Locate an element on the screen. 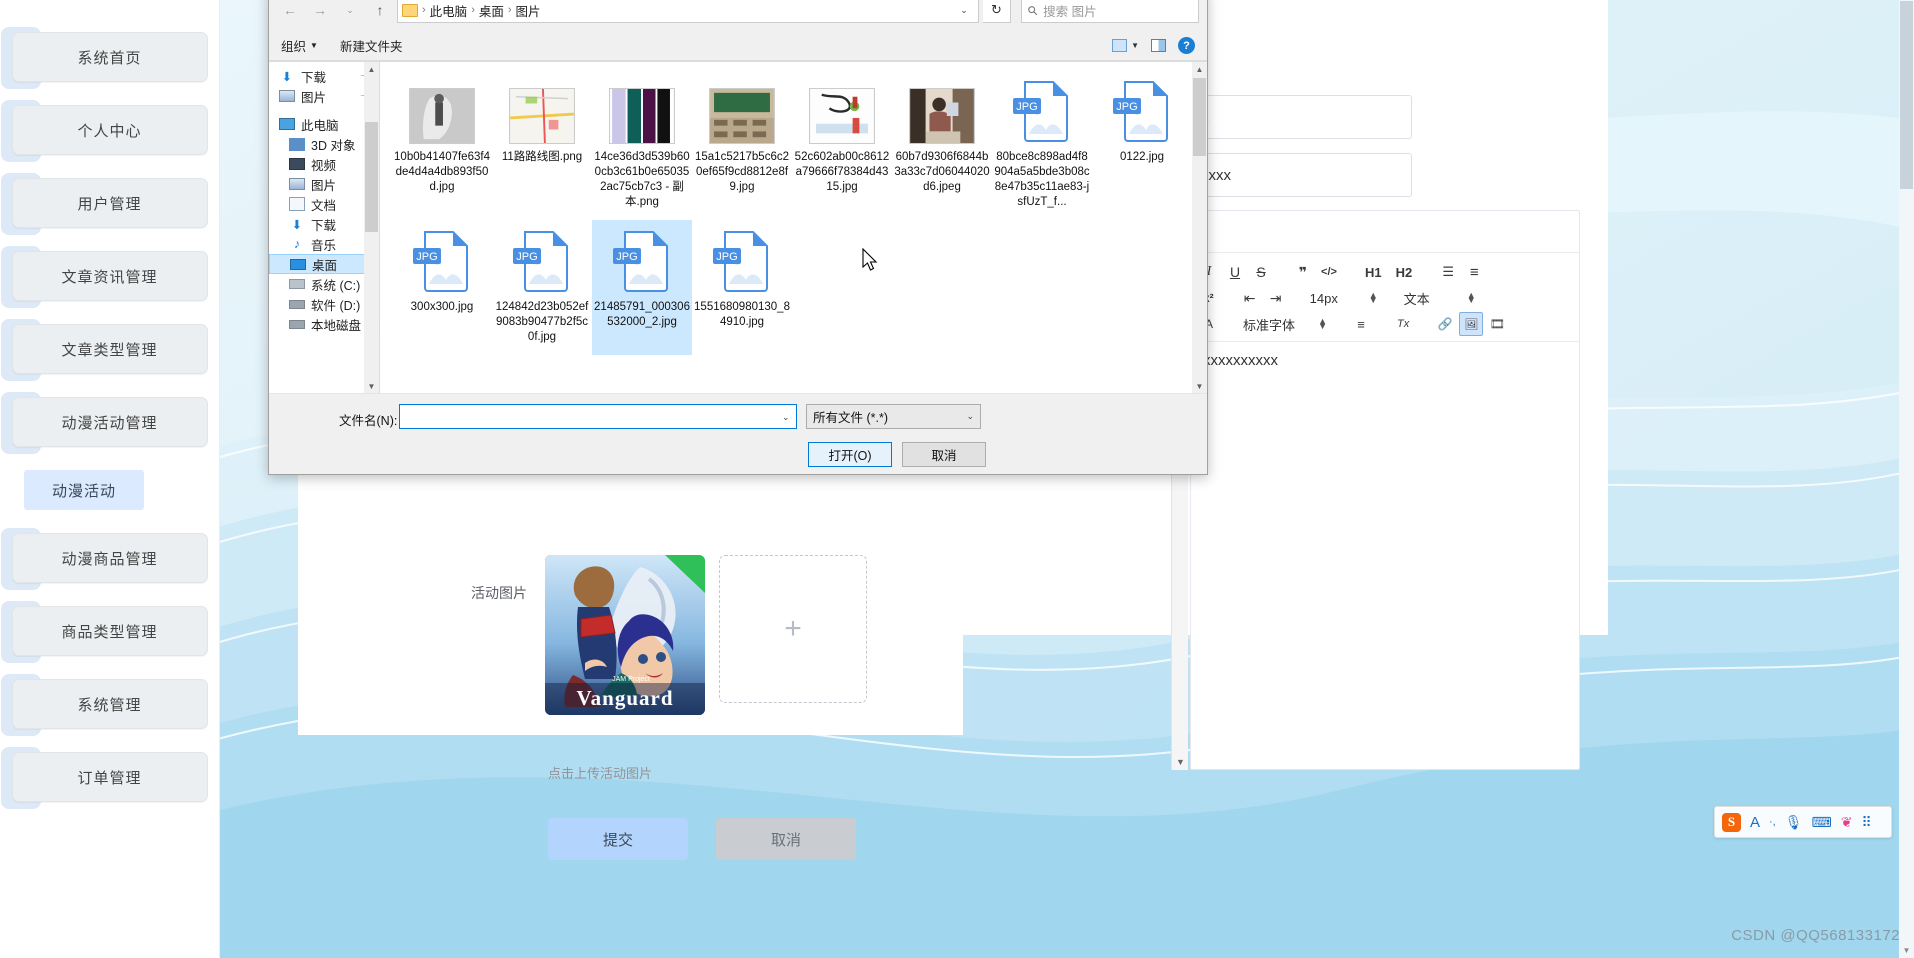 The image size is (1914, 958). sidebar-item-goods-type-management: 商品类型管理 is located at coordinates (104, 632).